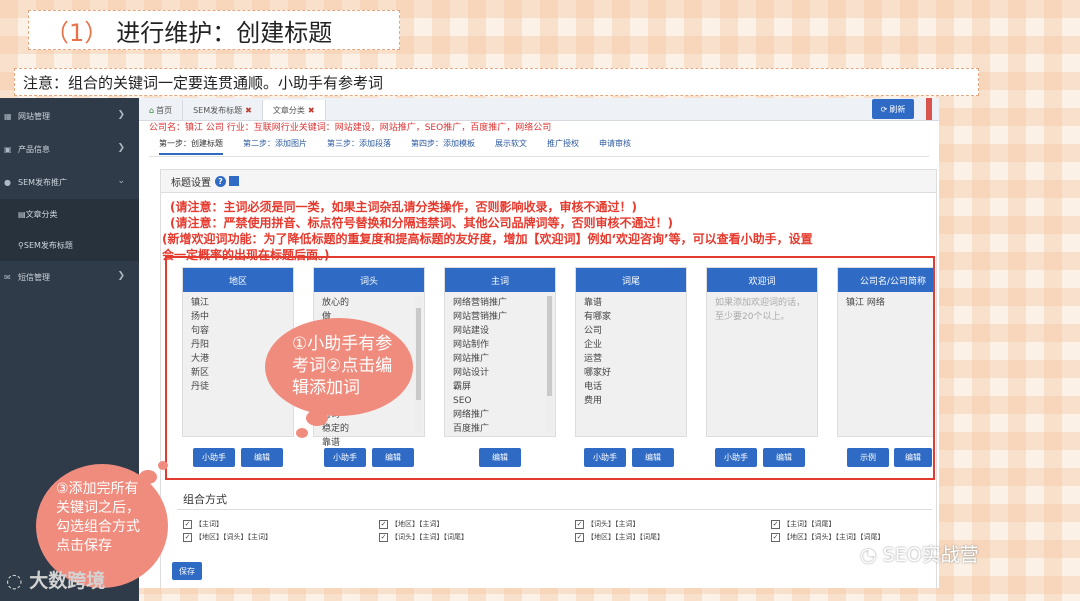  I want to click on list-item: SEO, so click(462, 401).